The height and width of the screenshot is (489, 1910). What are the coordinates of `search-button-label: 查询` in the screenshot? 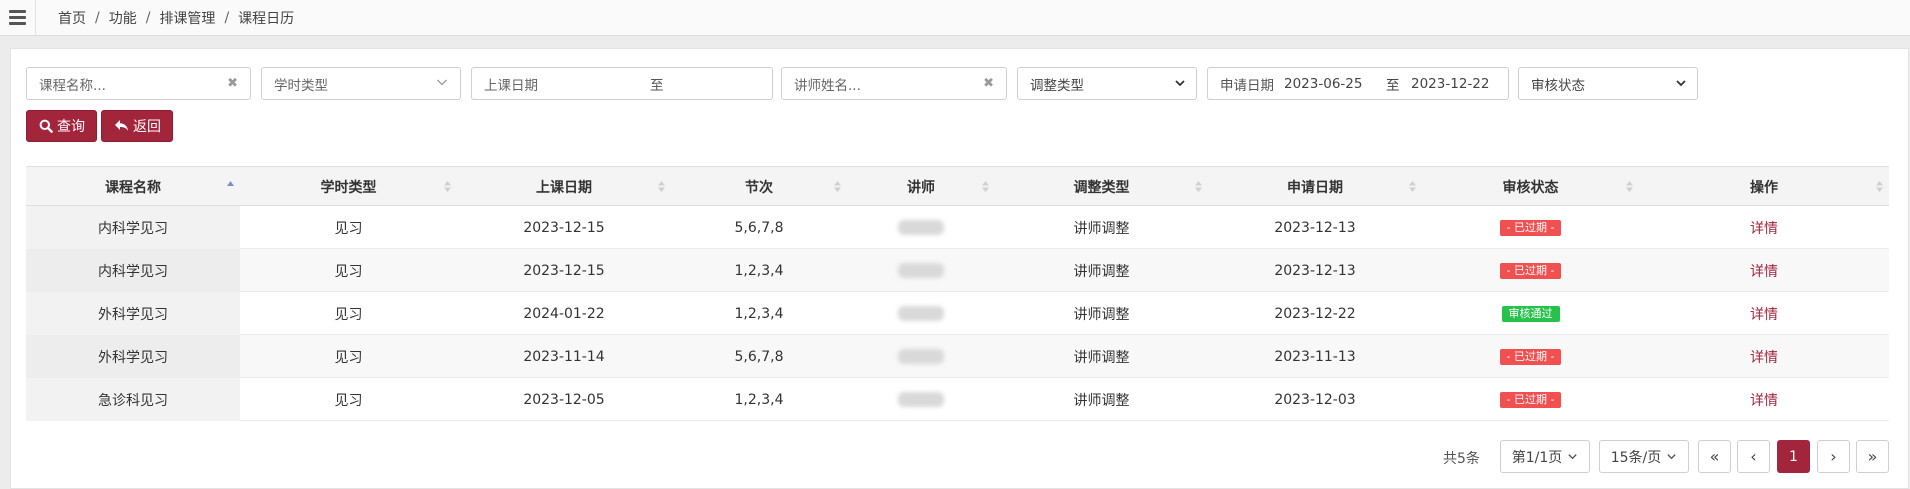 It's located at (71, 127).